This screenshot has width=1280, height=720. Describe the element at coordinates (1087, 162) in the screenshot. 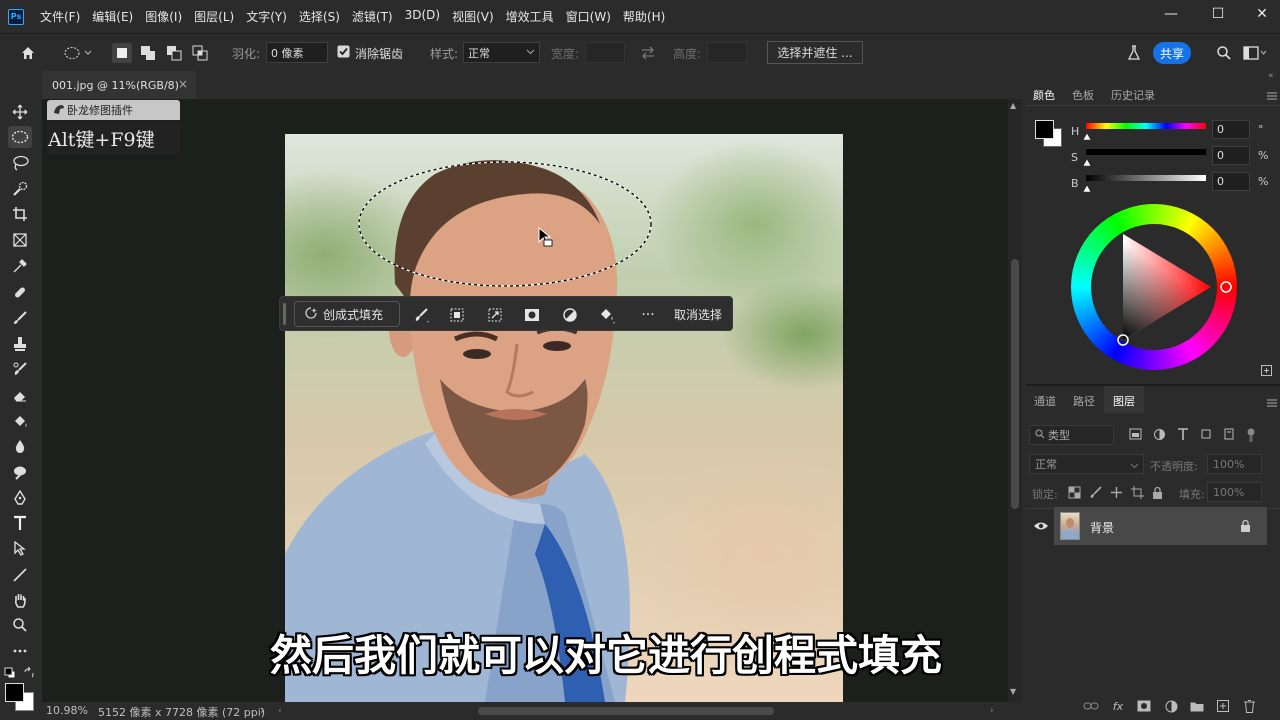

I see `saturation-slider-handle` at that location.